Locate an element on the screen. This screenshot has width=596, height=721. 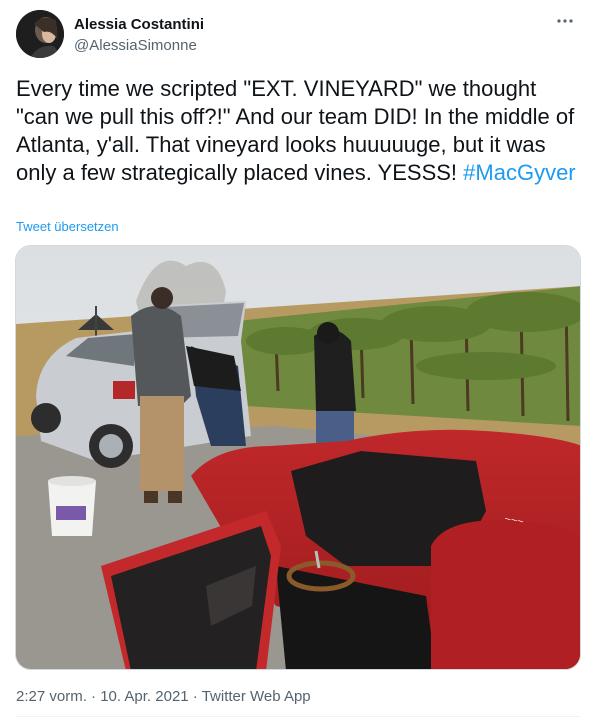
hashtag-link: #MacGyver is located at coordinates (519, 172).